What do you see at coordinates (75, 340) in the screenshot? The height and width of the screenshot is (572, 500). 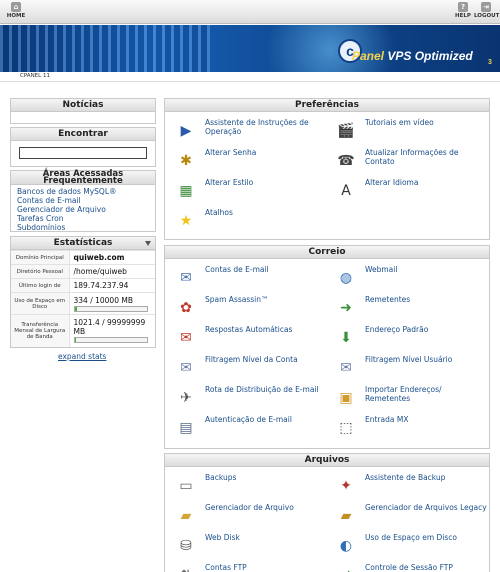 I see `bandwidth-fill` at bounding box center [75, 340].